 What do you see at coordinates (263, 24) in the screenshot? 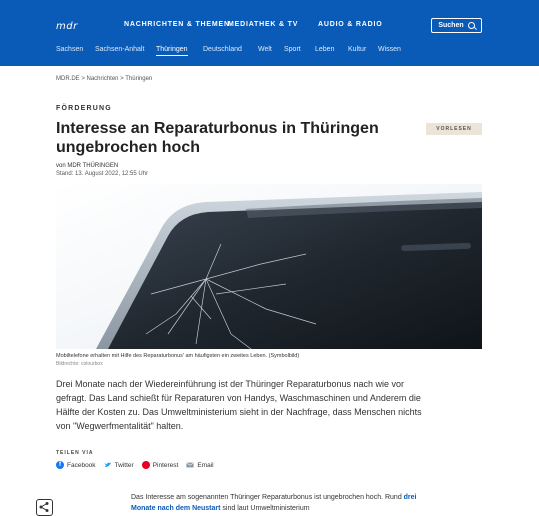
I see `nav-mediathek: MEDIATHEK & TV` at bounding box center [263, 24].